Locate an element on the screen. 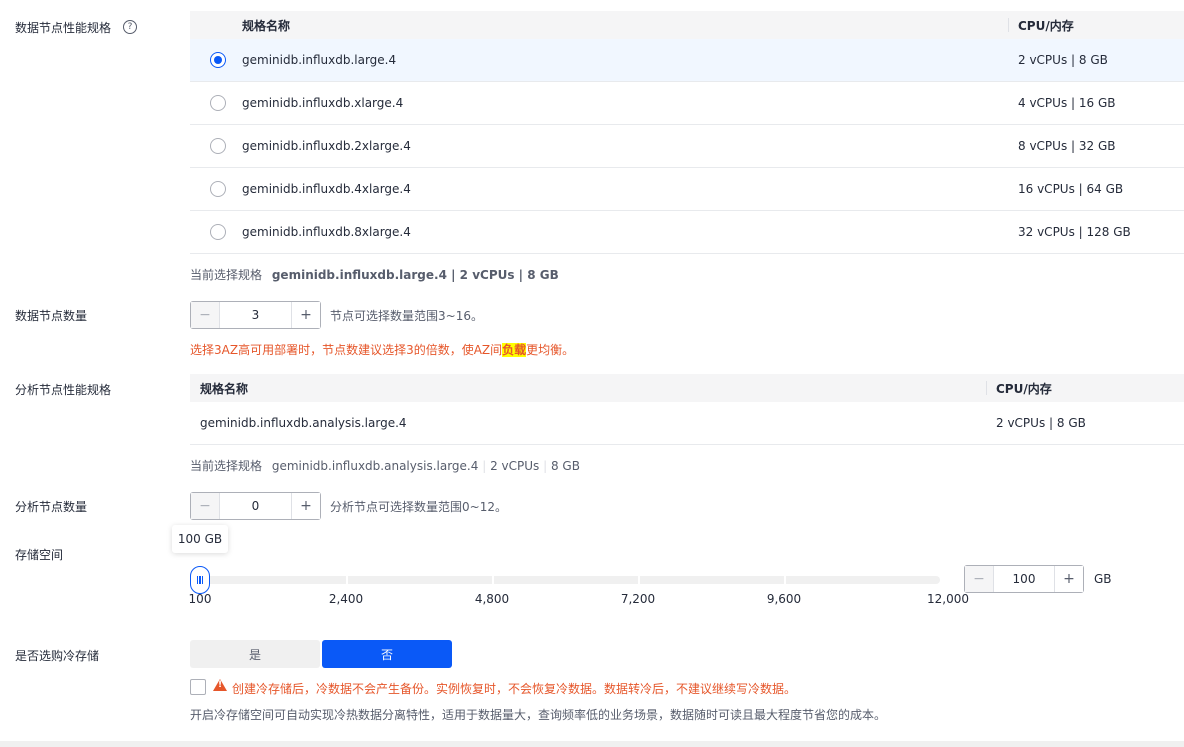 The image size is (1184, 747). data-node-count-input: 3 is located at coordinates (255, 315).